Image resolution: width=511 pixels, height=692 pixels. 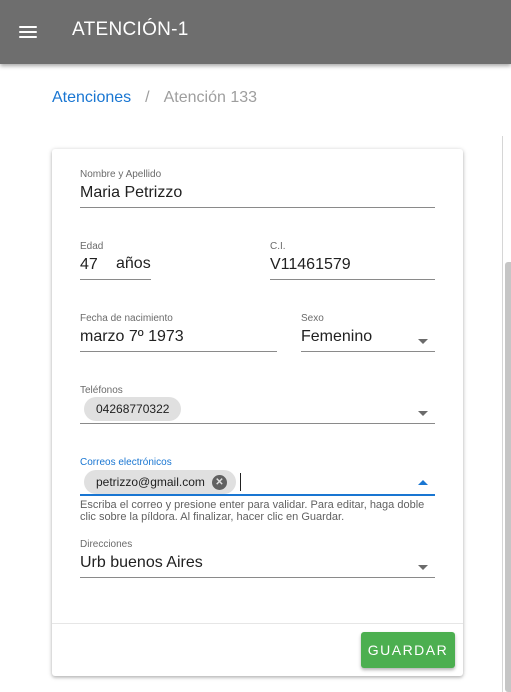 What do you see at coordinates (150, 482) in the screenshot?
I see `email-chip-text: petrizzo@gmail.com` at bounding box center [150, 482].